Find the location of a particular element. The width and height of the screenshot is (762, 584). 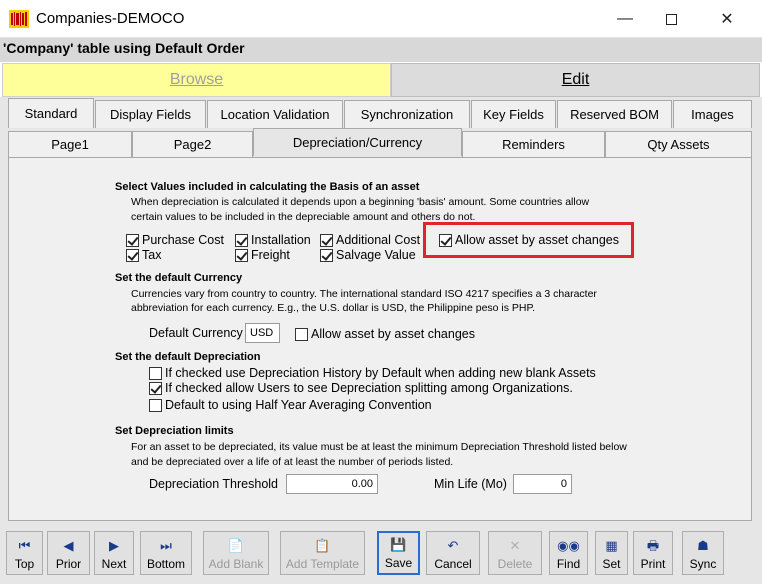

next-button: ▶ Next is located at coordinates (114, 553).